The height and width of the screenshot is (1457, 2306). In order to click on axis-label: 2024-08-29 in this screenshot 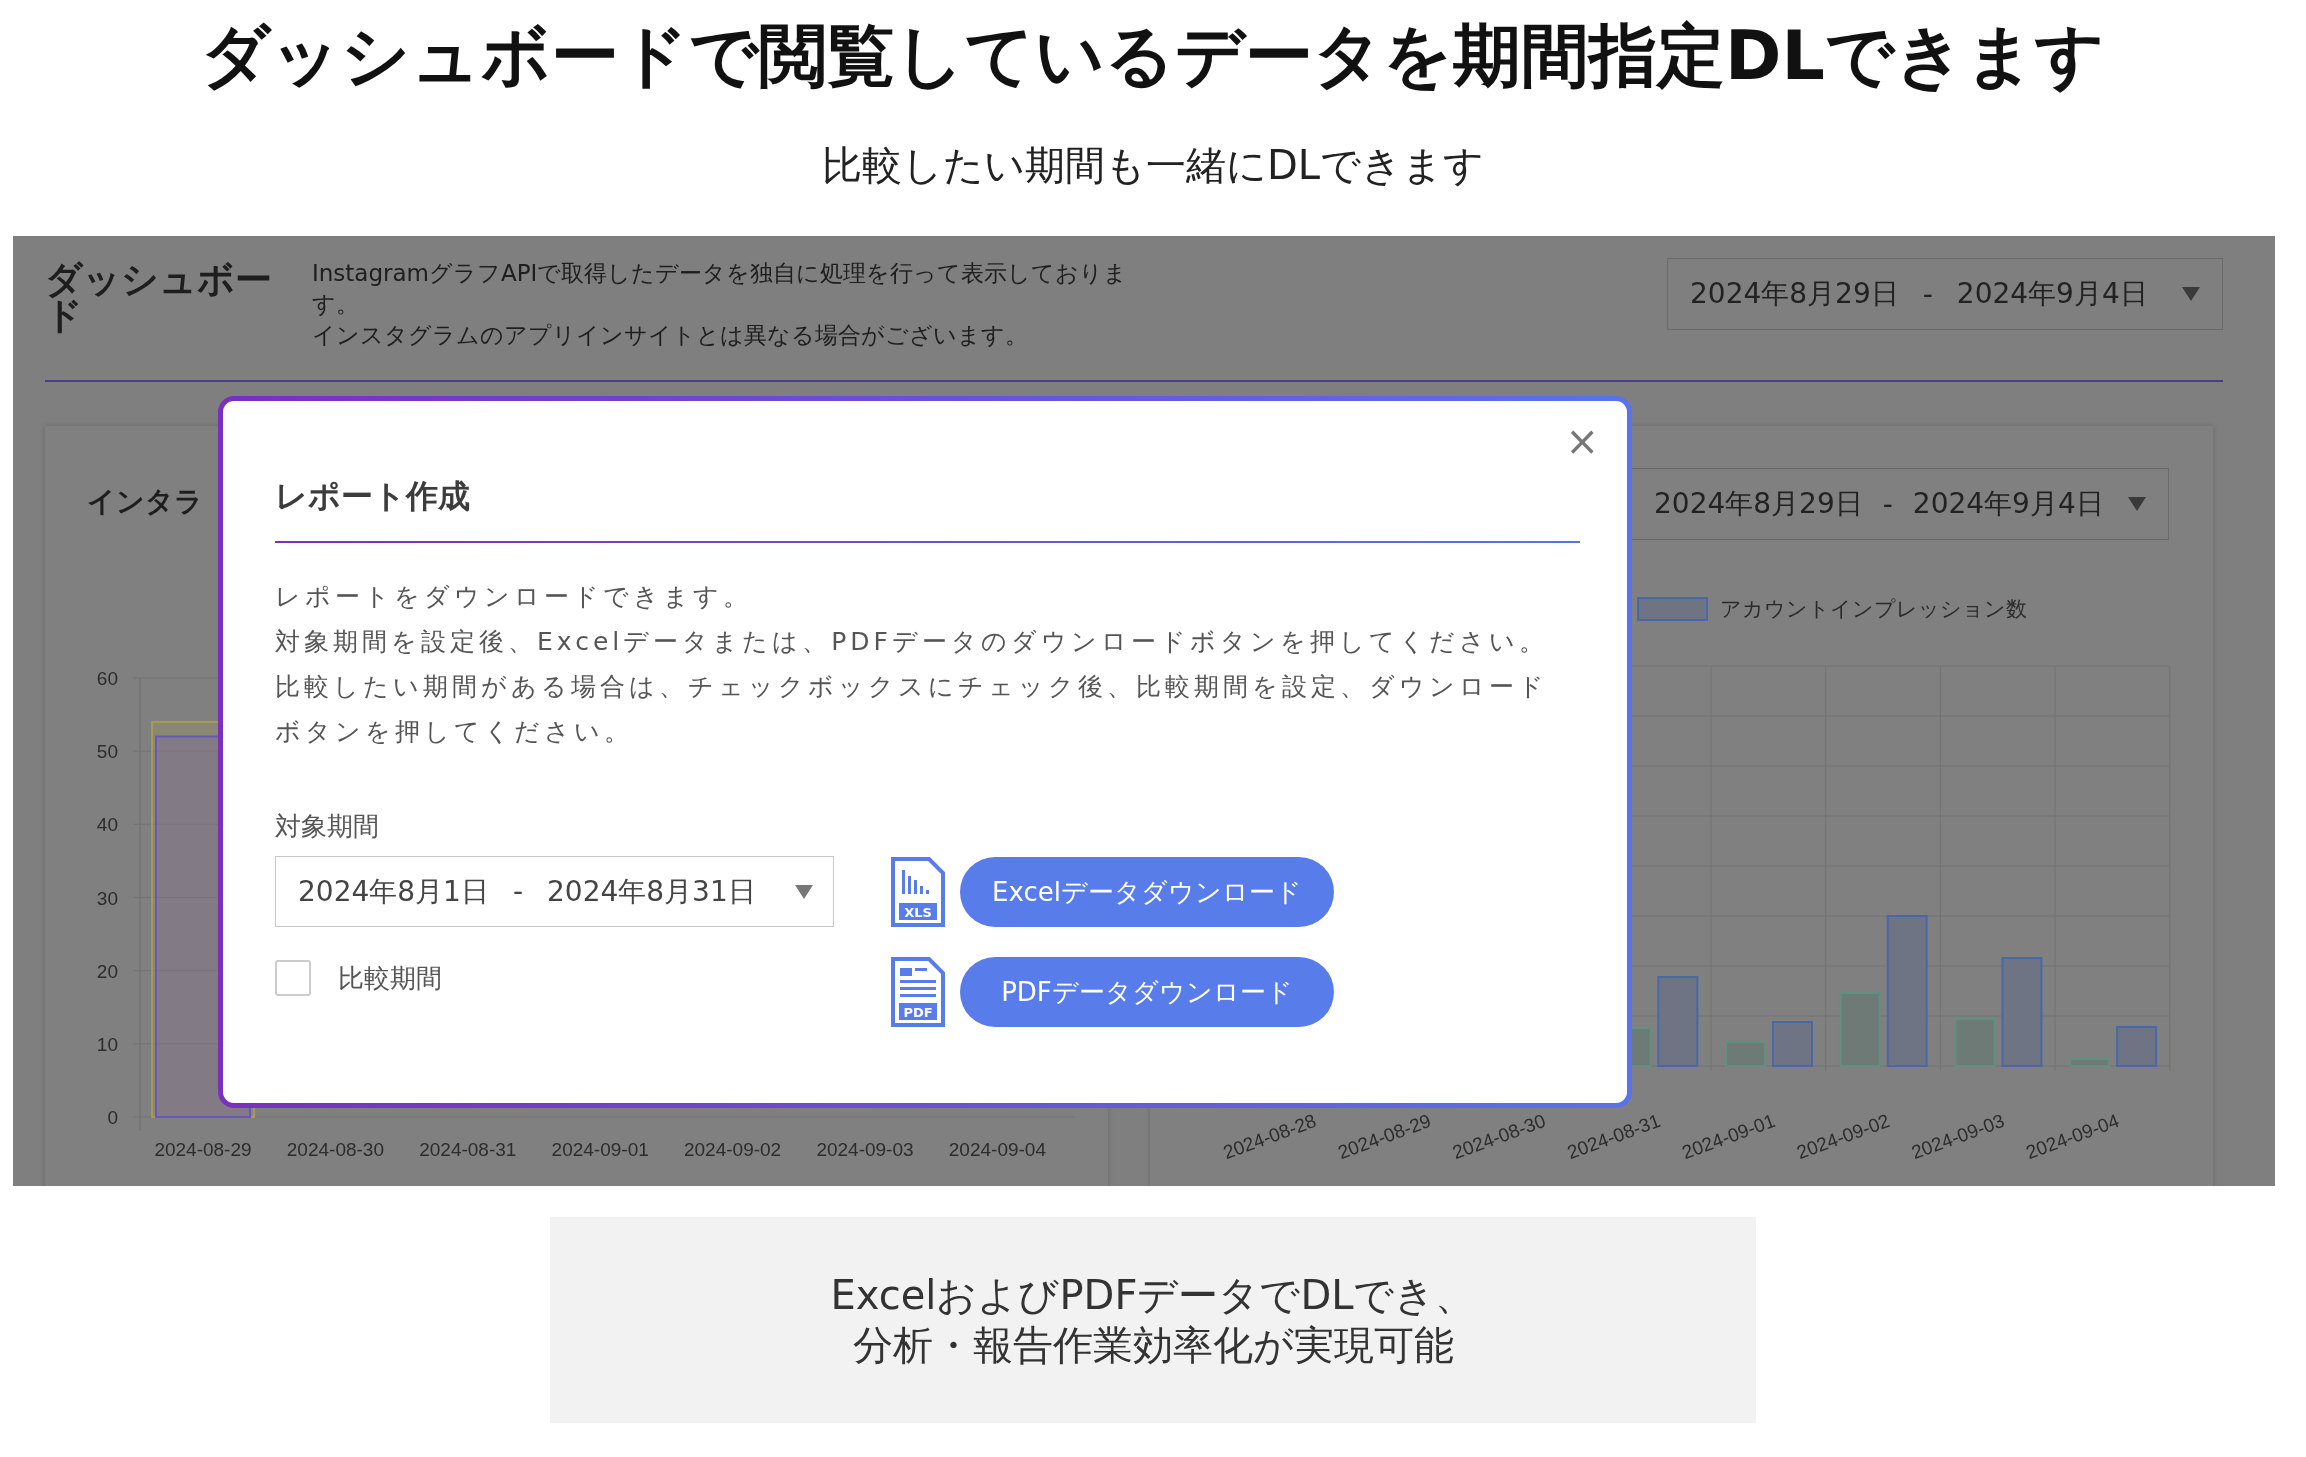, I will do `click(203, 1149)`.